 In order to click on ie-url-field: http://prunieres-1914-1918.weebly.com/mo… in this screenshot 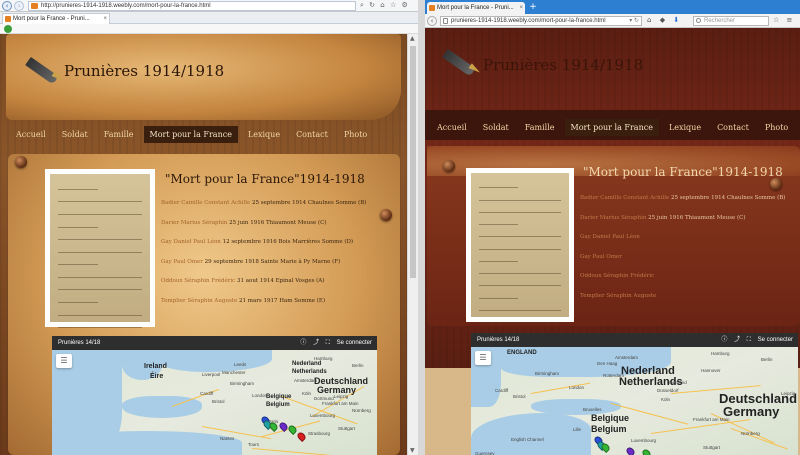, I will do `click(192, 6)`.